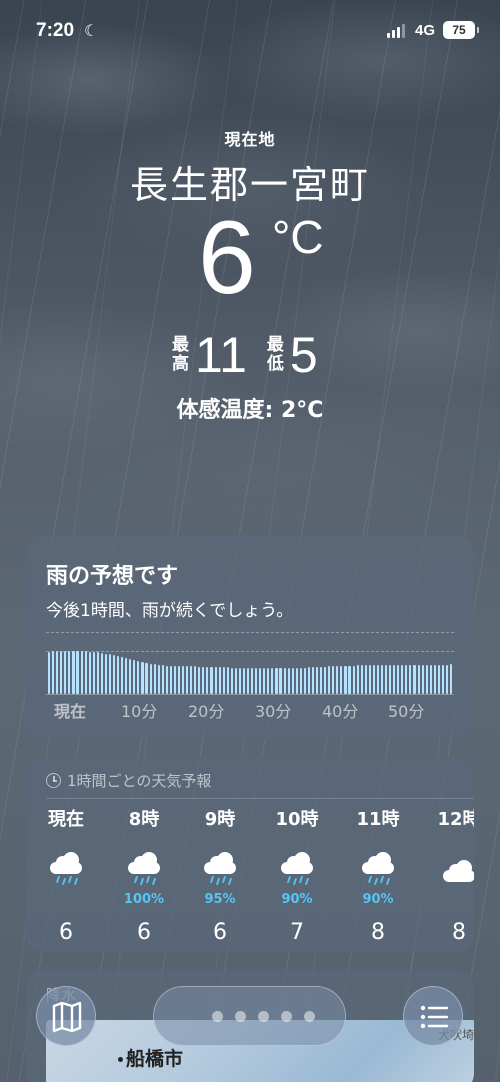 This screenshot has height=1082, width=500. What do you see at coordinates (144, 819) in the screenshot?
I see `hour-label: 8時` at bounding box center [144, 819].